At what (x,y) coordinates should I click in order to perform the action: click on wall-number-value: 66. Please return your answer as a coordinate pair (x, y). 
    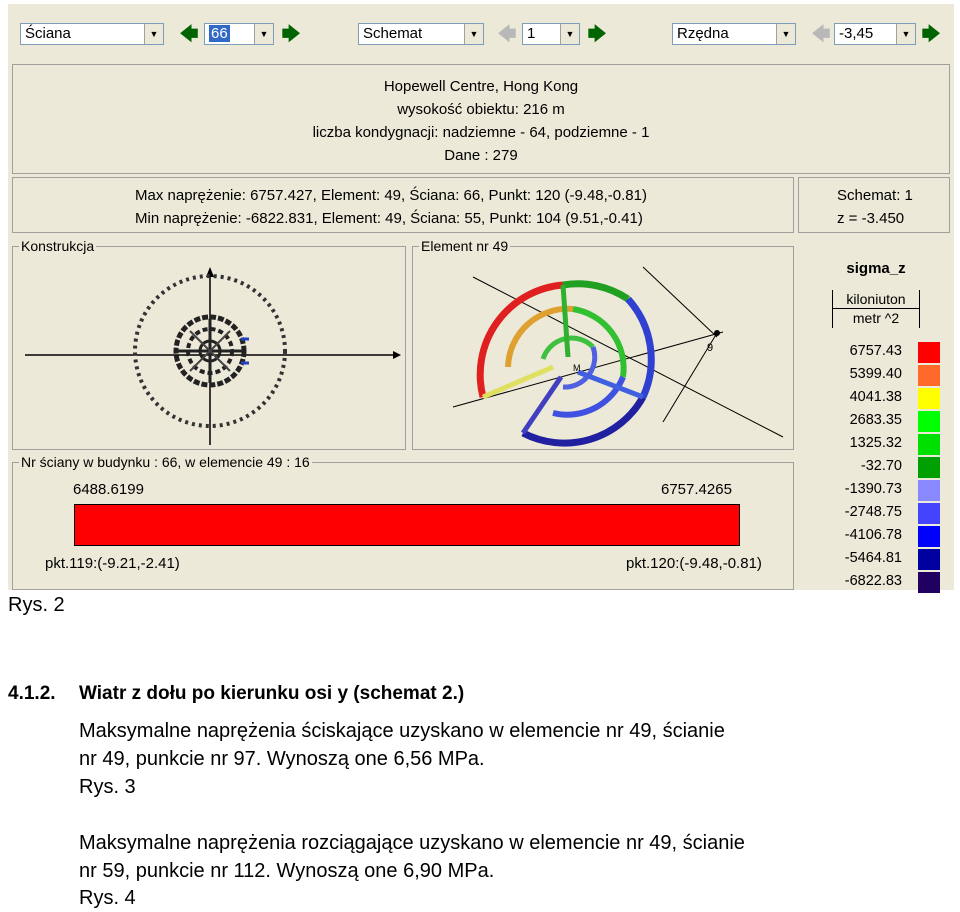
    Looking at the image, I should click on (219, 33).